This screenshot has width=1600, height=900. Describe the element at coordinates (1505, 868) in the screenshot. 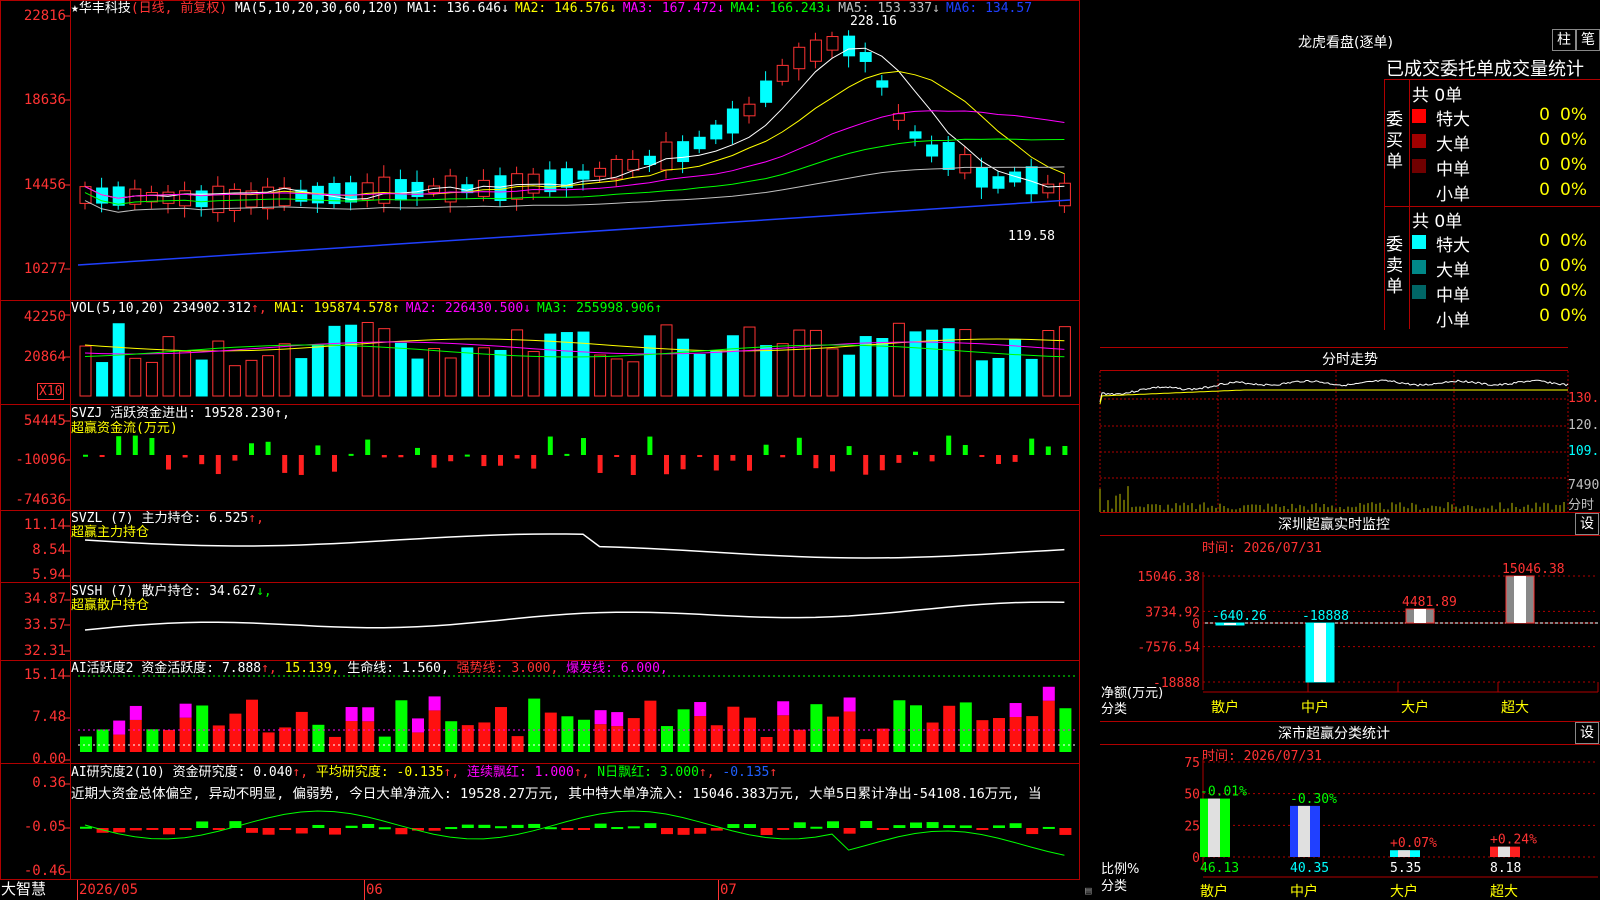

I see `cls-value-label: 8.18` at that location.